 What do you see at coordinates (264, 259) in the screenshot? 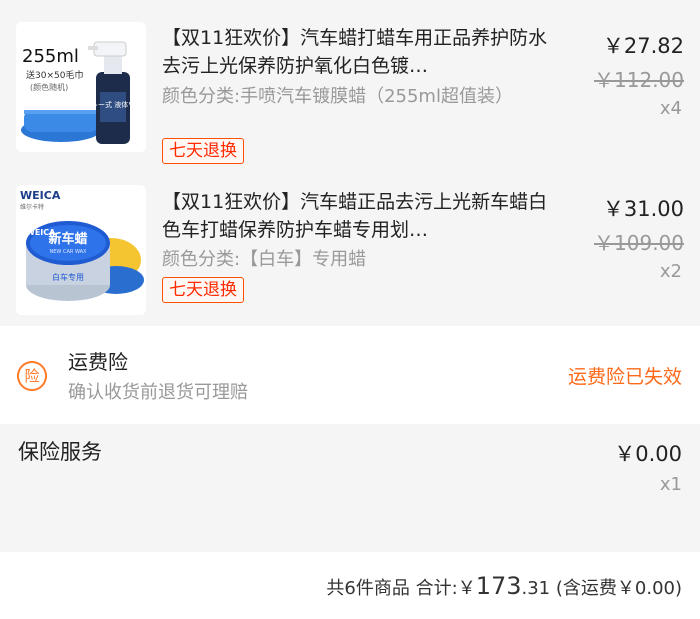
I see `product-spec: 颜色分类:【白车】专用蜡` at bounding box center [264, 259].